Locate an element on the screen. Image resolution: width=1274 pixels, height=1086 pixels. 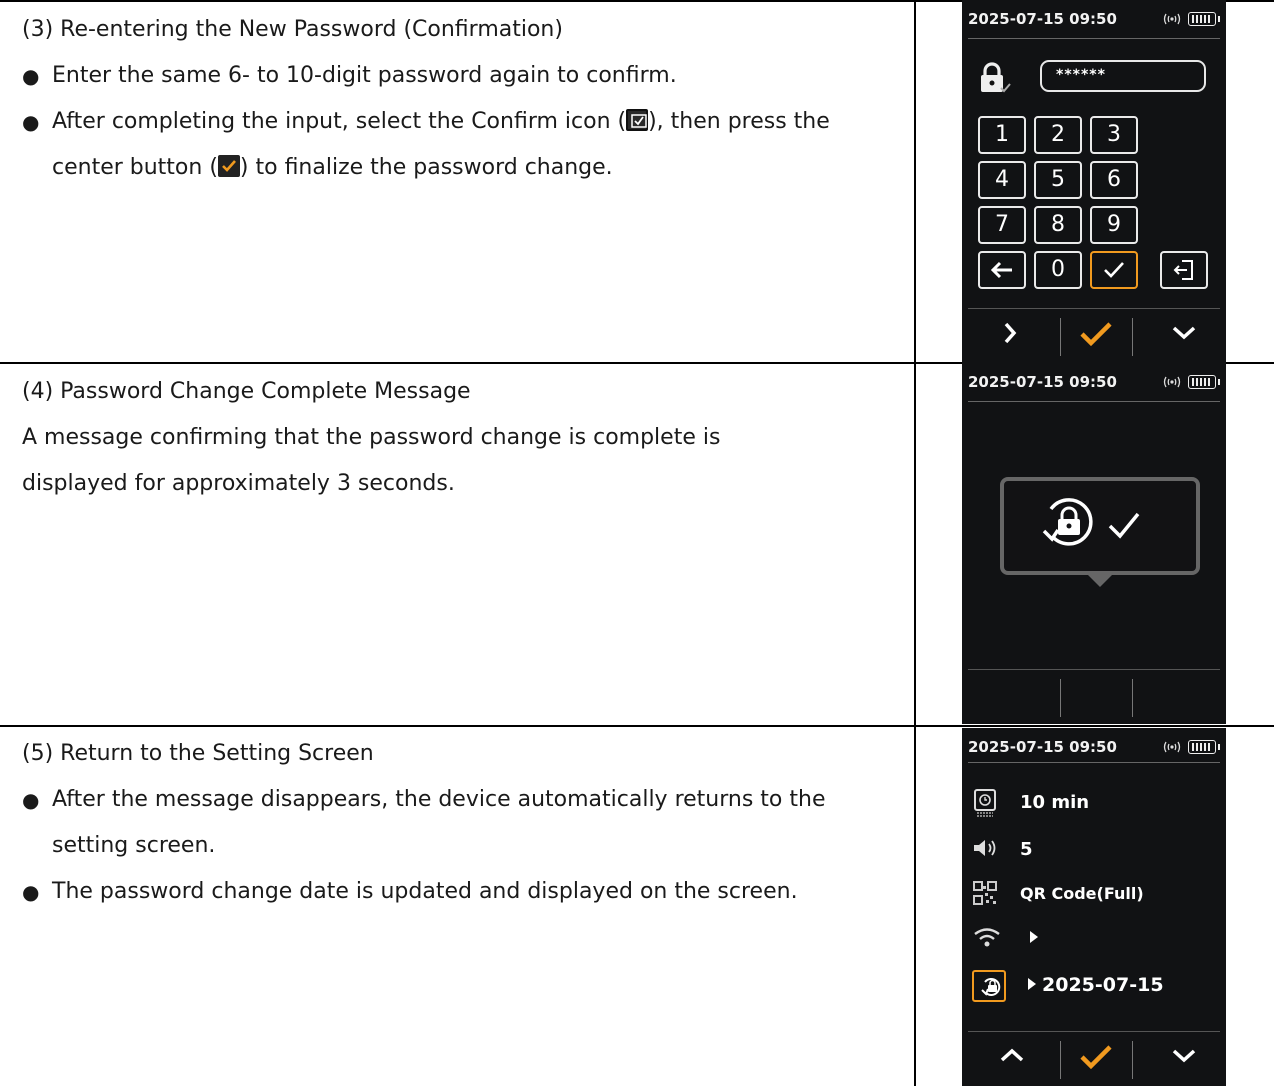
key-9: 9 is located at coordinates (1114, 225).